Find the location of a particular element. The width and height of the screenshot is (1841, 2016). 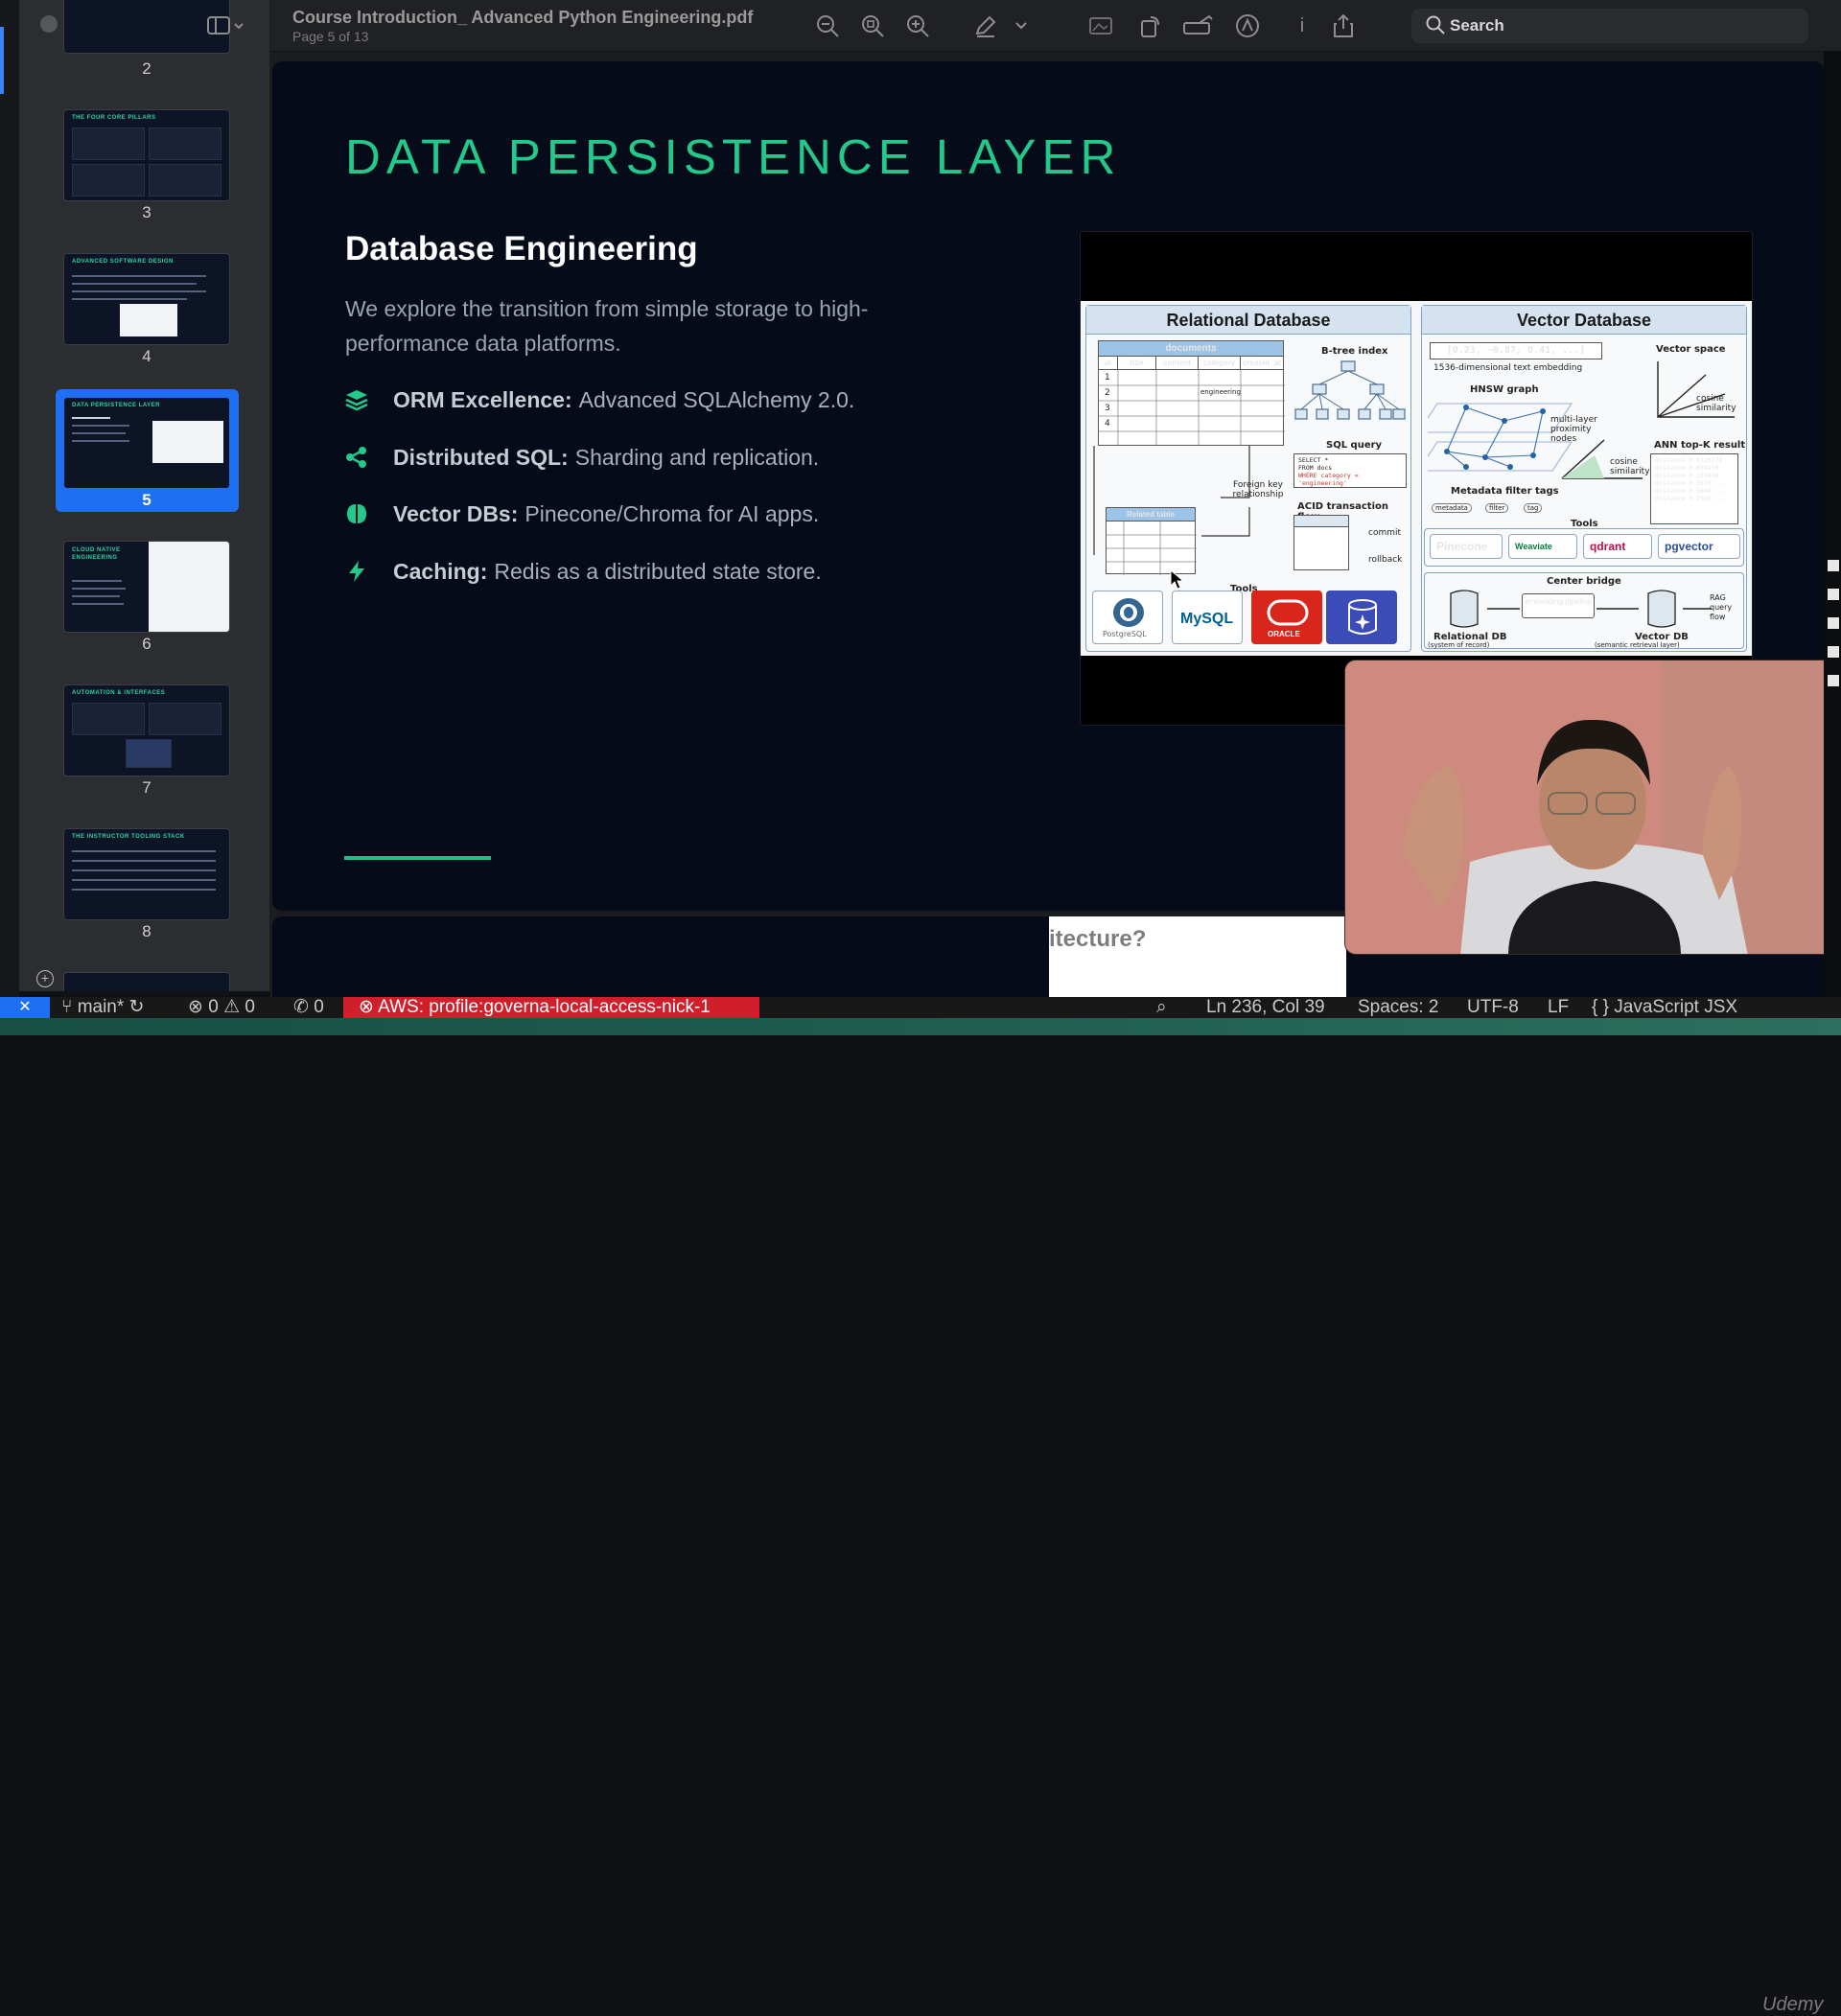

error-count: 0 is located at coordinates (213, 1007).